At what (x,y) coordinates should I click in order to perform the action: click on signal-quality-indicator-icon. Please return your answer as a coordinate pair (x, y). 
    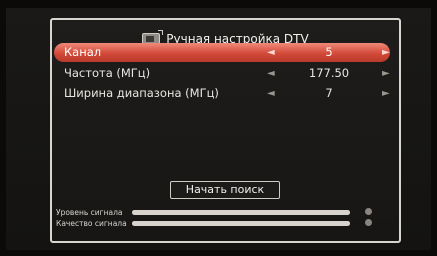
    Looking at the image, I should click on (368, 222).